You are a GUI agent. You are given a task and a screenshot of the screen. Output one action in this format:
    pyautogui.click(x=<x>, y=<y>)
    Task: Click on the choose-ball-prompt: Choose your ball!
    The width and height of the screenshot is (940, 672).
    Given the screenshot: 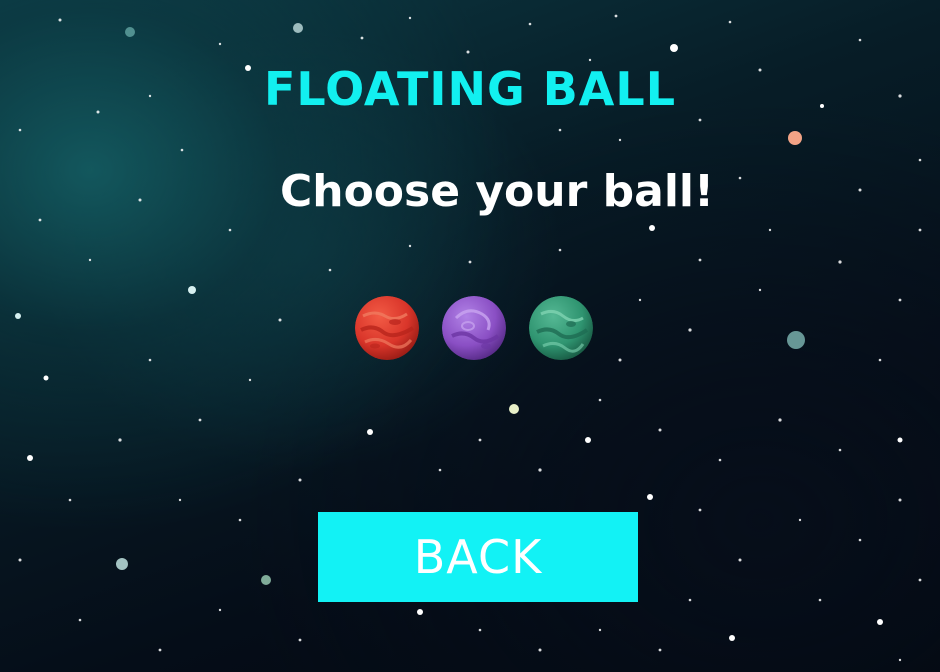 What is the action you would take?
    pyautogui.click(x=497, y=191)
    